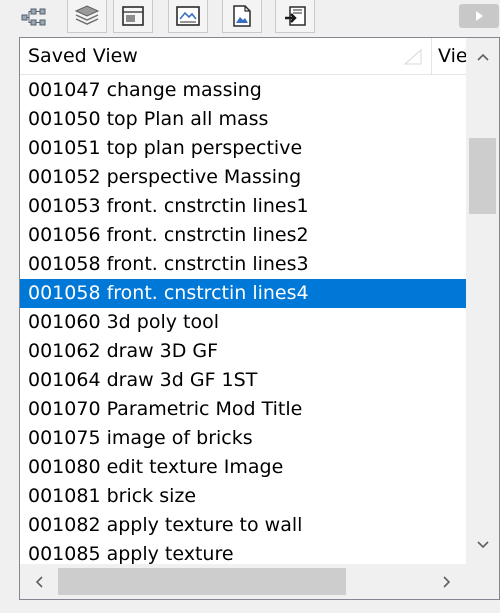 The width and height of the screenshot is (500, 613). I want to click on scroll-up-button, so click(482, 57).